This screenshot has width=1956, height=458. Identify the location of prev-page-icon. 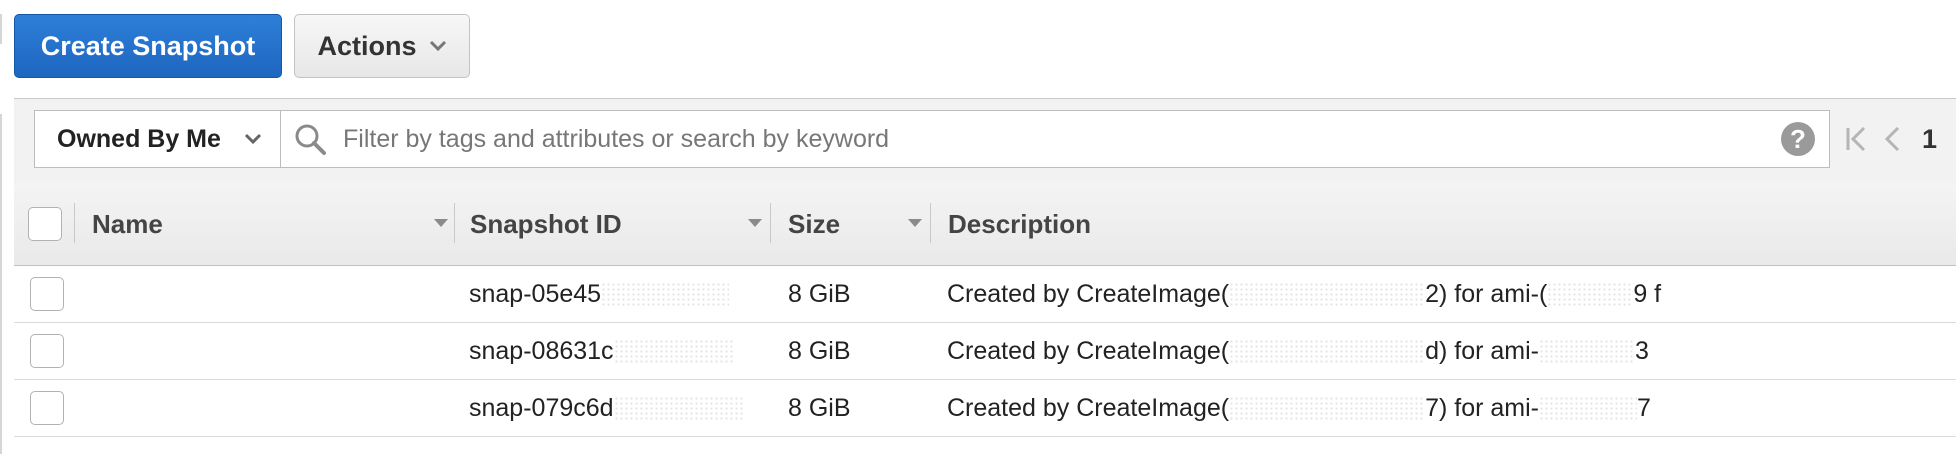
(1893, 139).